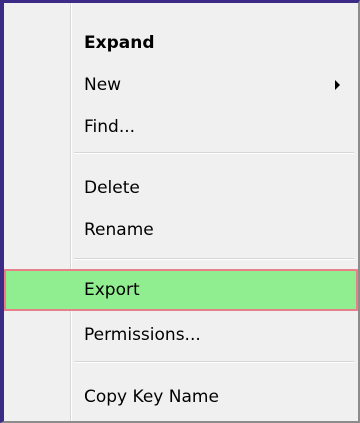 This screenshot has height=423, width=360. What do you see at coordinates (181, 85) in the screenshot?
I see `menu-item-new: New` at bounding box center [181, 85].